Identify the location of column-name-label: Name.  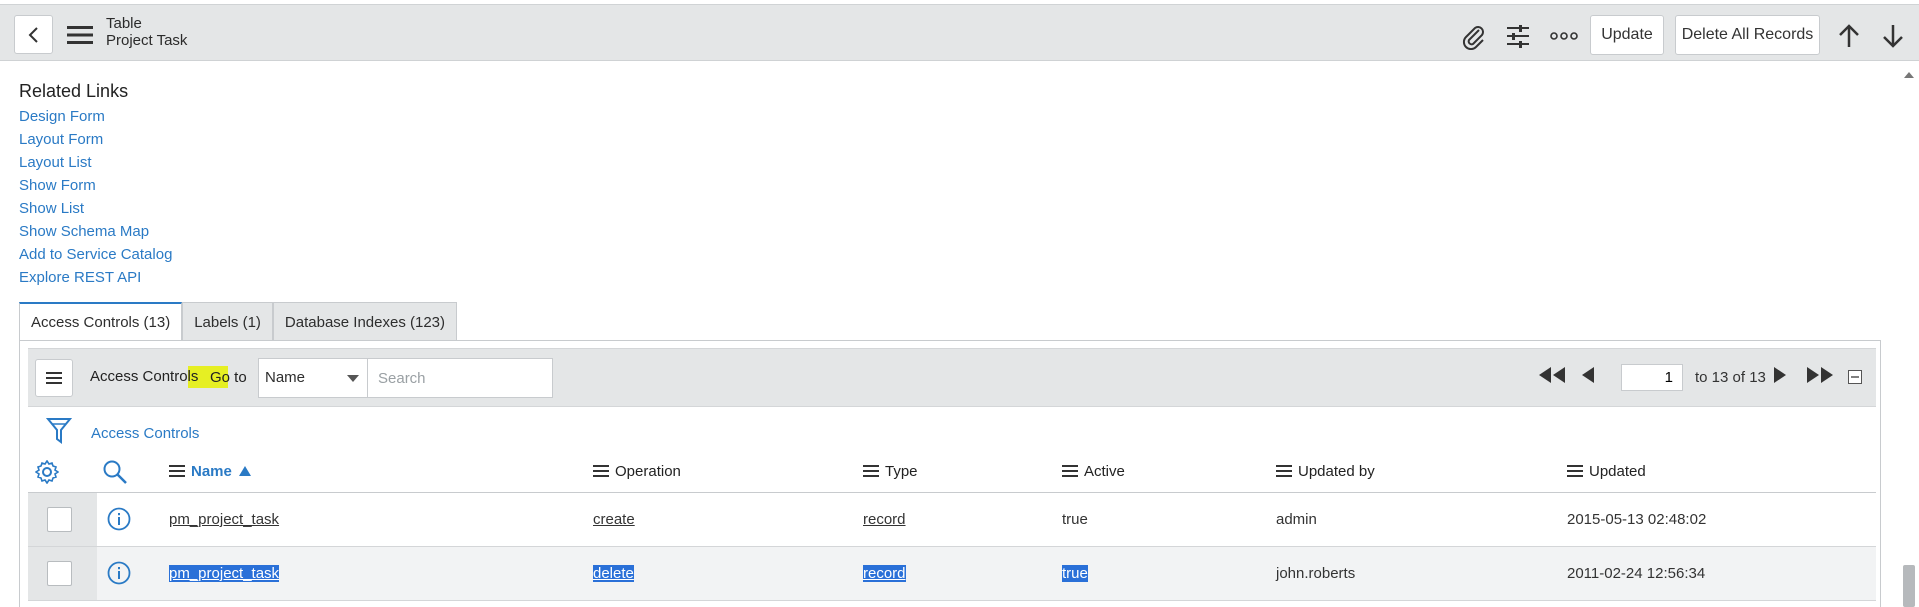
(211, 471).